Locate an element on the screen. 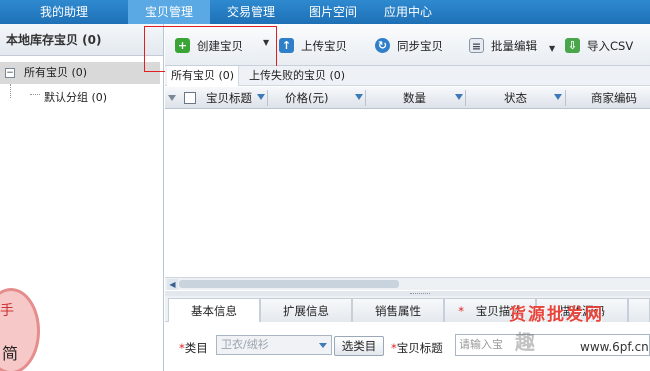 This screenshot has height=371, width=650. chevron-down-icon is located at coordinates (323, 345).